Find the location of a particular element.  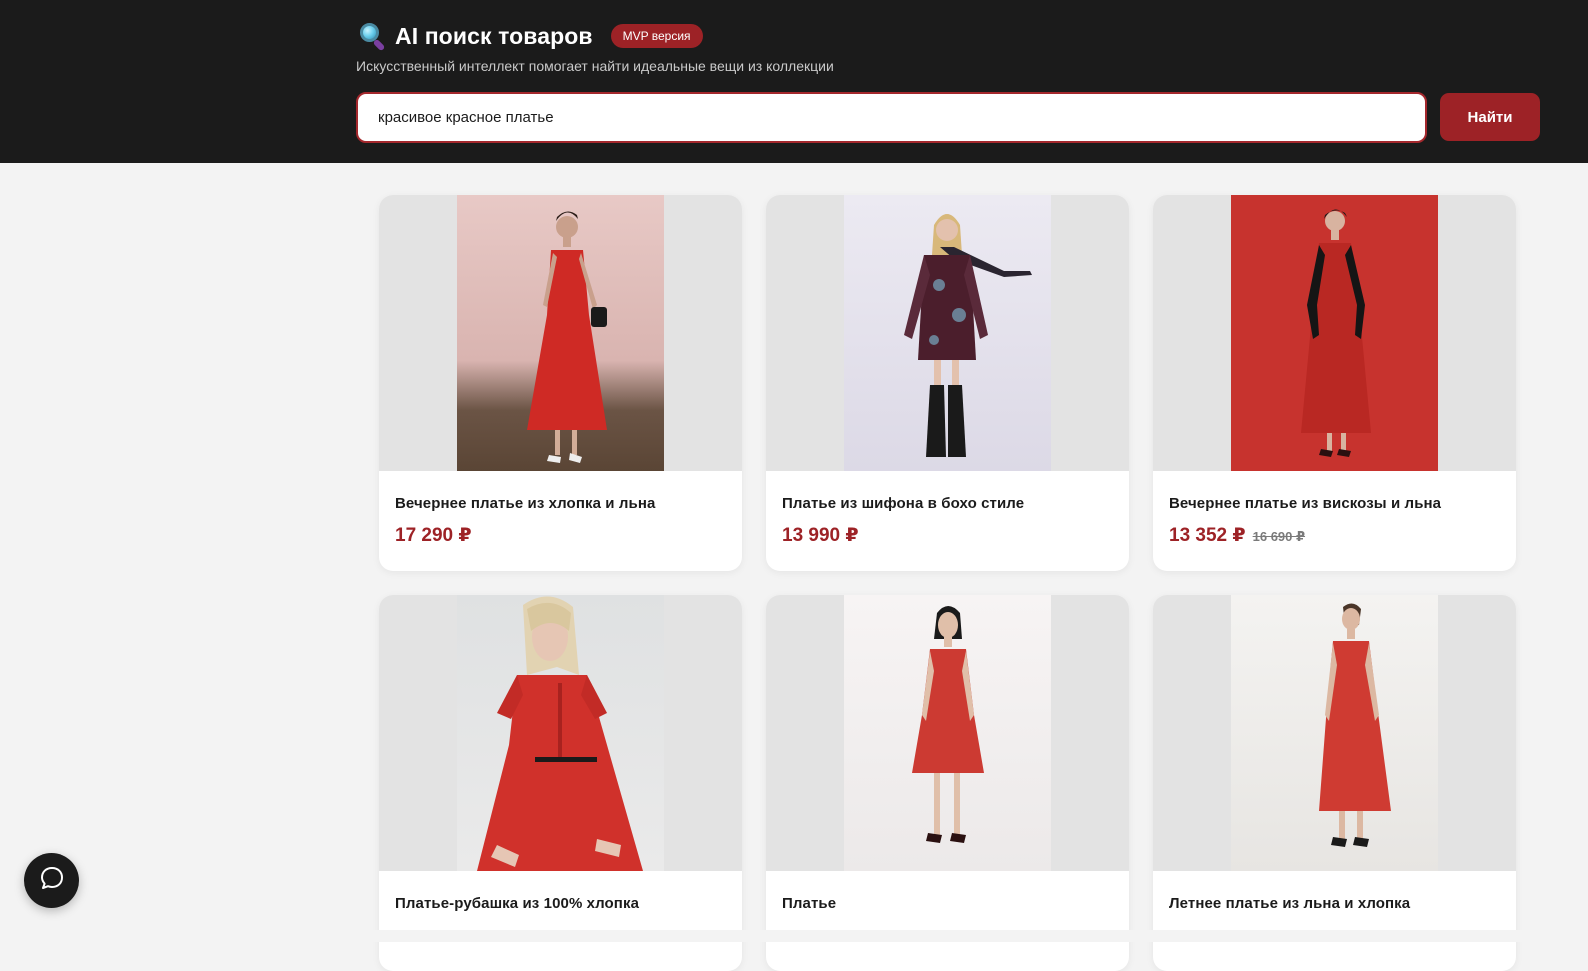

mvp-badge: MVP версия is located at coordinates (656, 36).